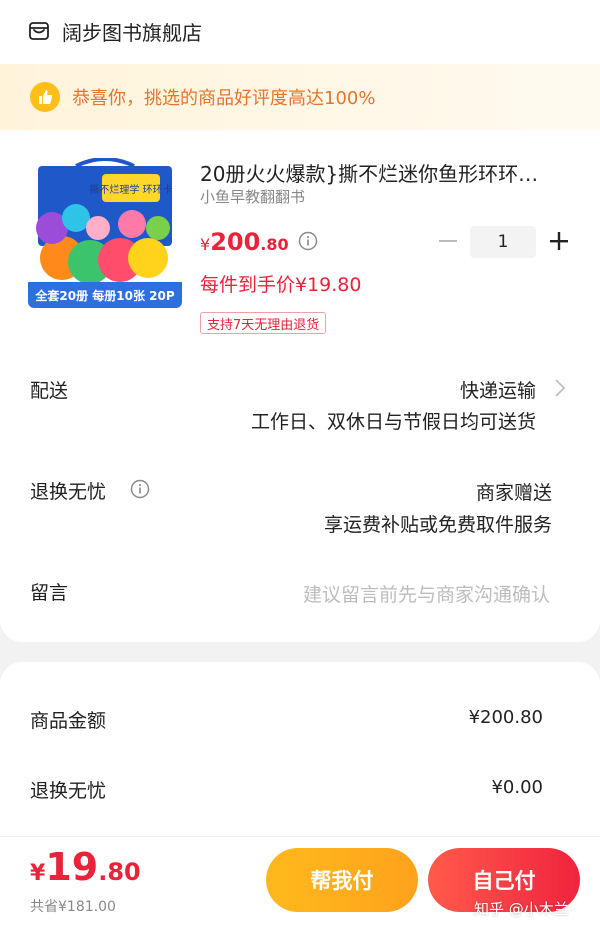  What do you see at coordinates (119, 872) in the screenshot?
I see `total-decimal: .80` at bounding box center [119, 872].